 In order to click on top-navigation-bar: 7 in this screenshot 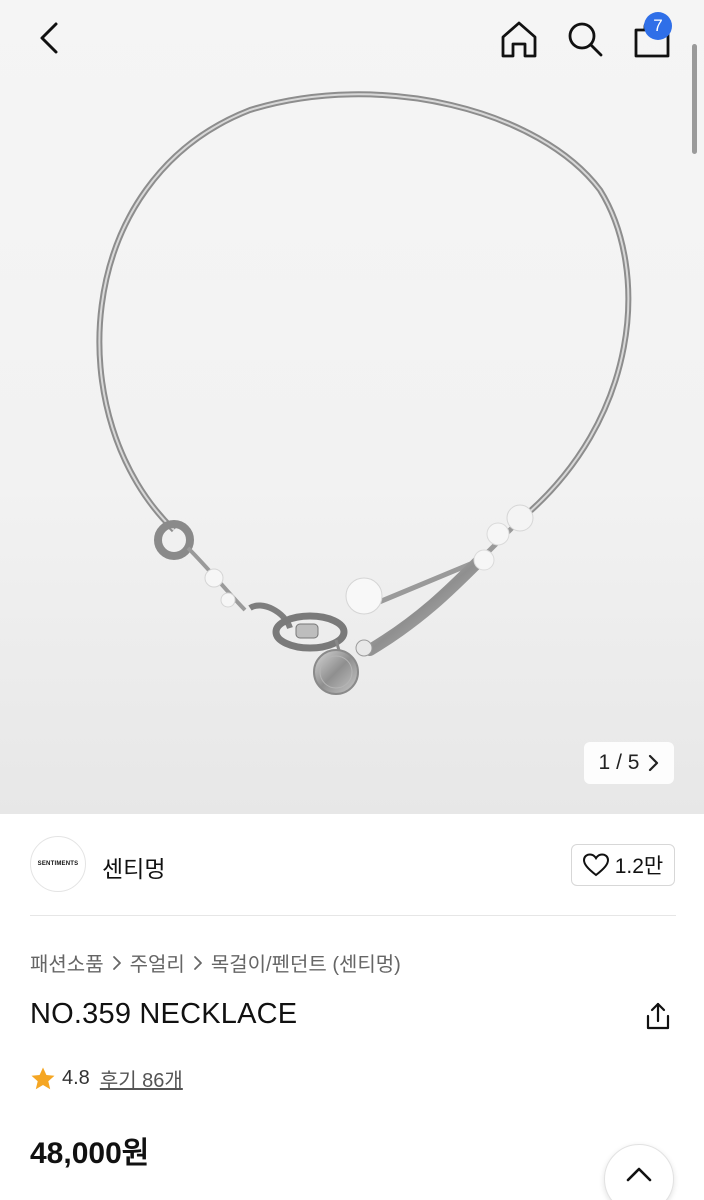, I will do `click(352, 40)`.